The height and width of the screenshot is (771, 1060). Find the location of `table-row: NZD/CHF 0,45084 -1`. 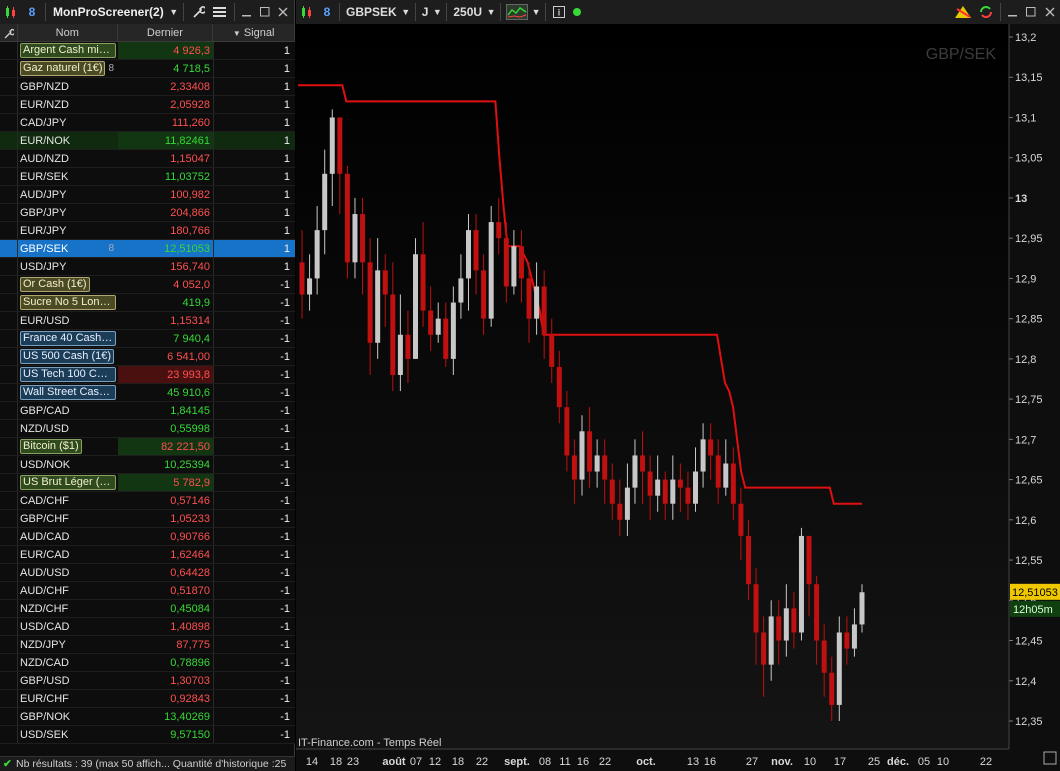

table-row: NZD/CHF 0,45084 -1 is located at coordinates (147, 609).